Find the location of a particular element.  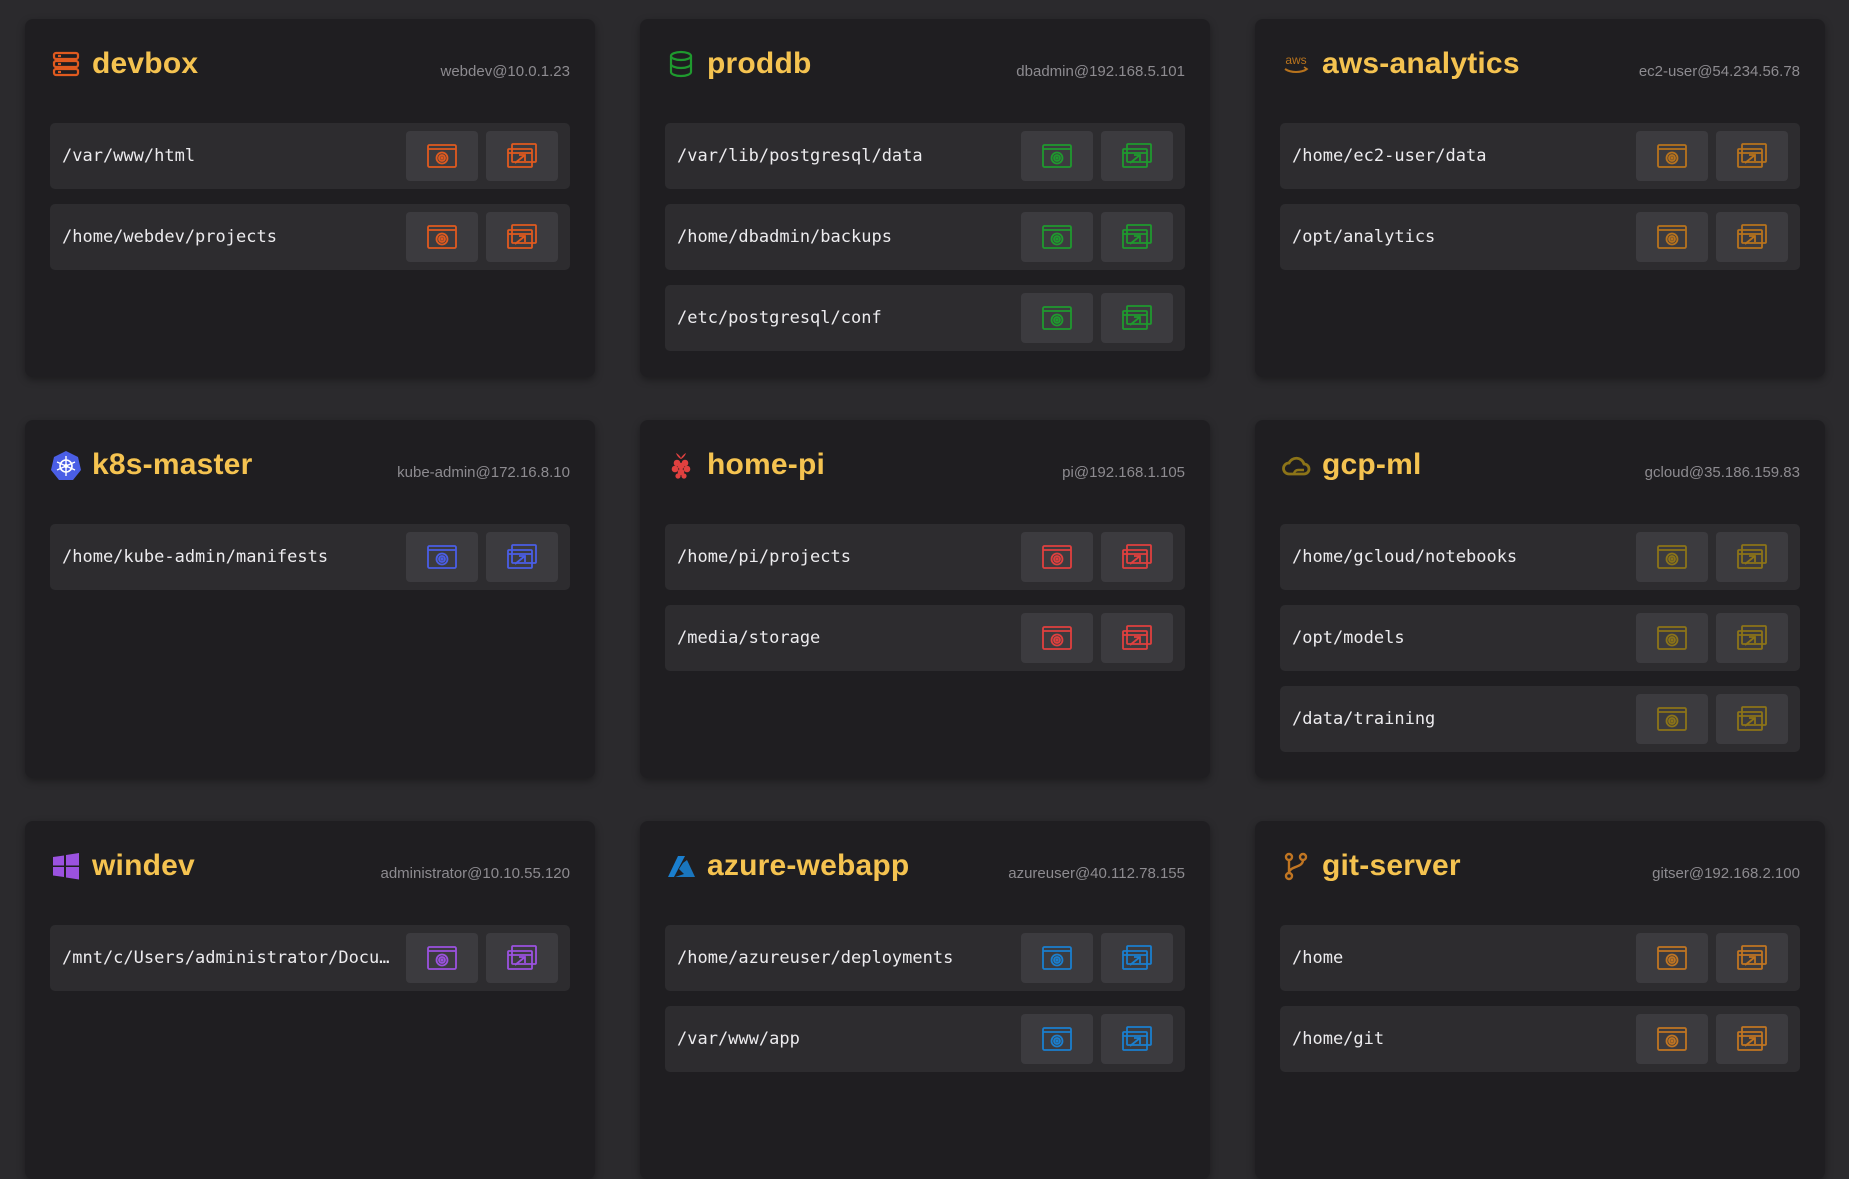

host-connection: dbadmin@192.168.5.101 is located at coordinates (1100, 71).